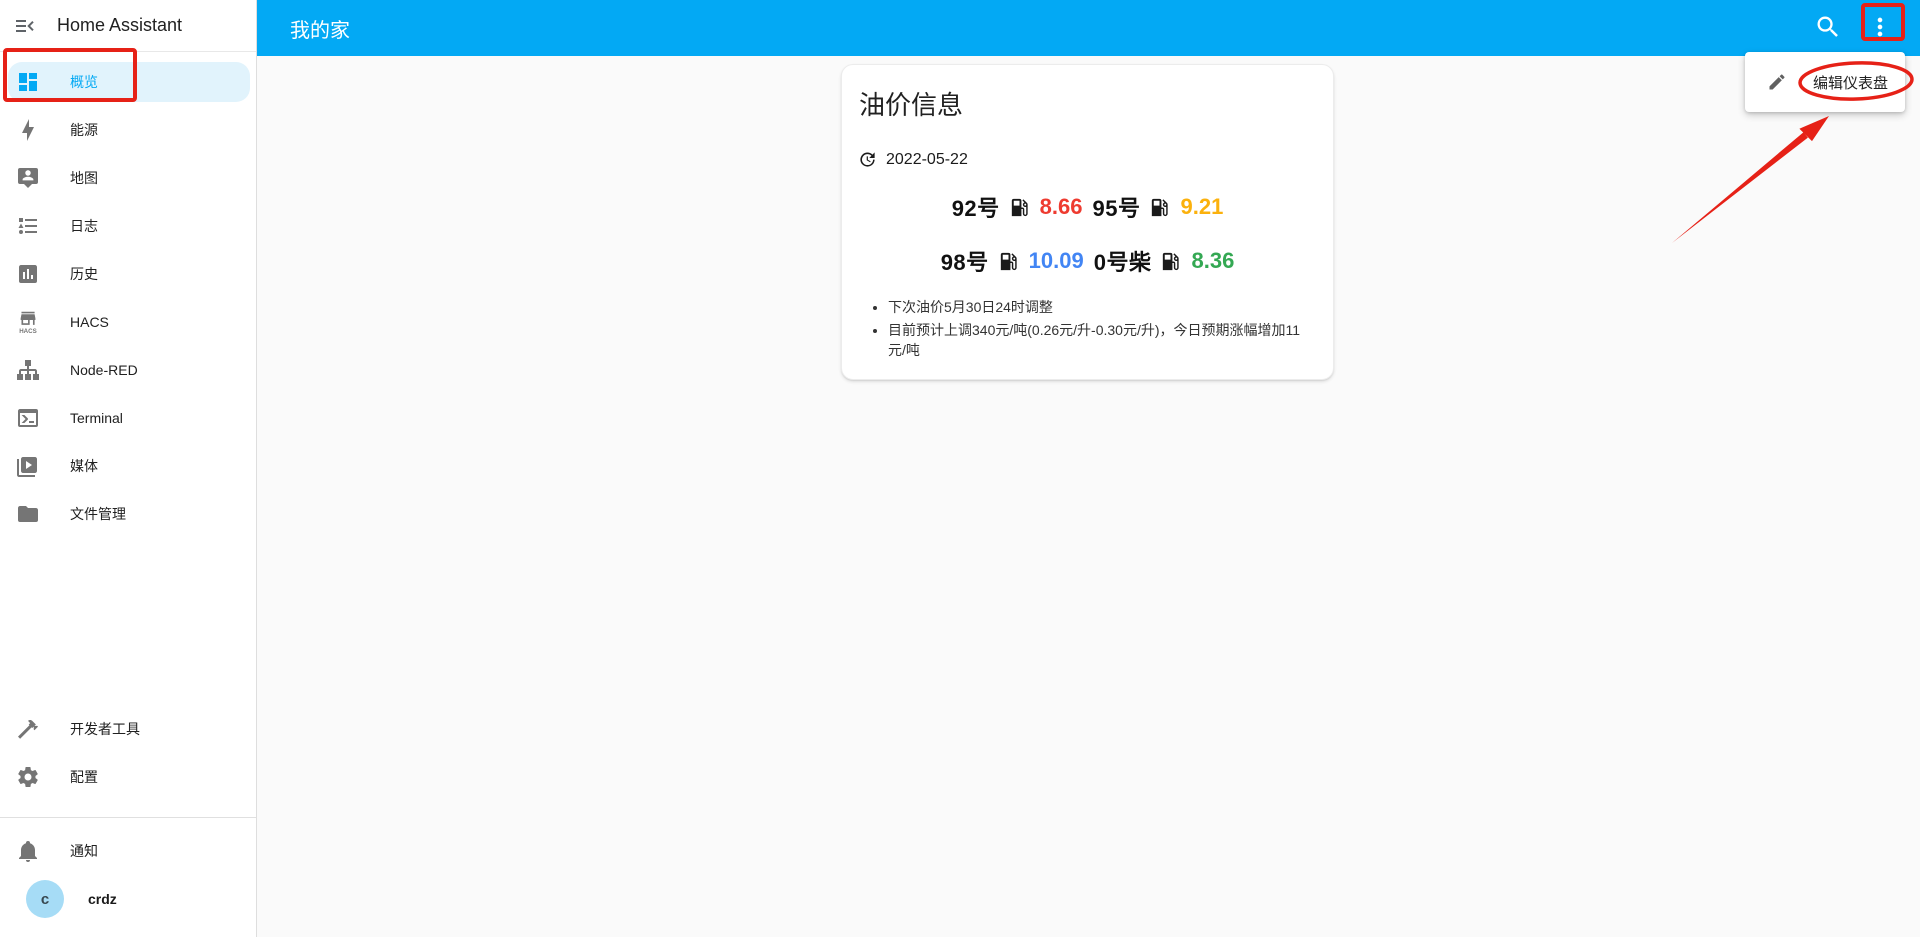 The height and width of the screenshot is (937, 1920). Describe the element at coordinates (1880, 27) in the screenshot. I see `overflow-menu-icon` at that location.